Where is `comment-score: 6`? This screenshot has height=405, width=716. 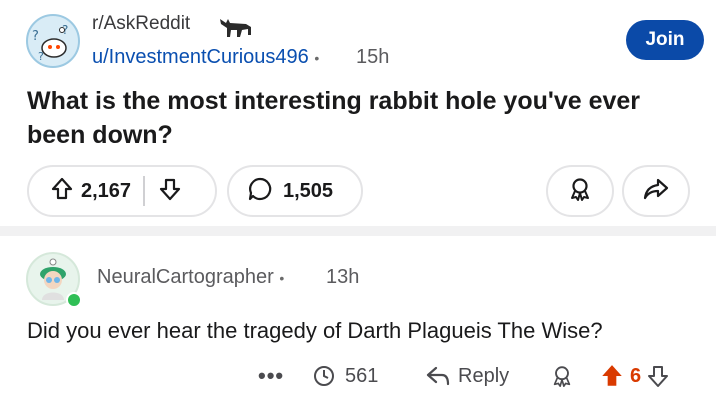 comment-score: 6 is located at coordinates (636, 375).